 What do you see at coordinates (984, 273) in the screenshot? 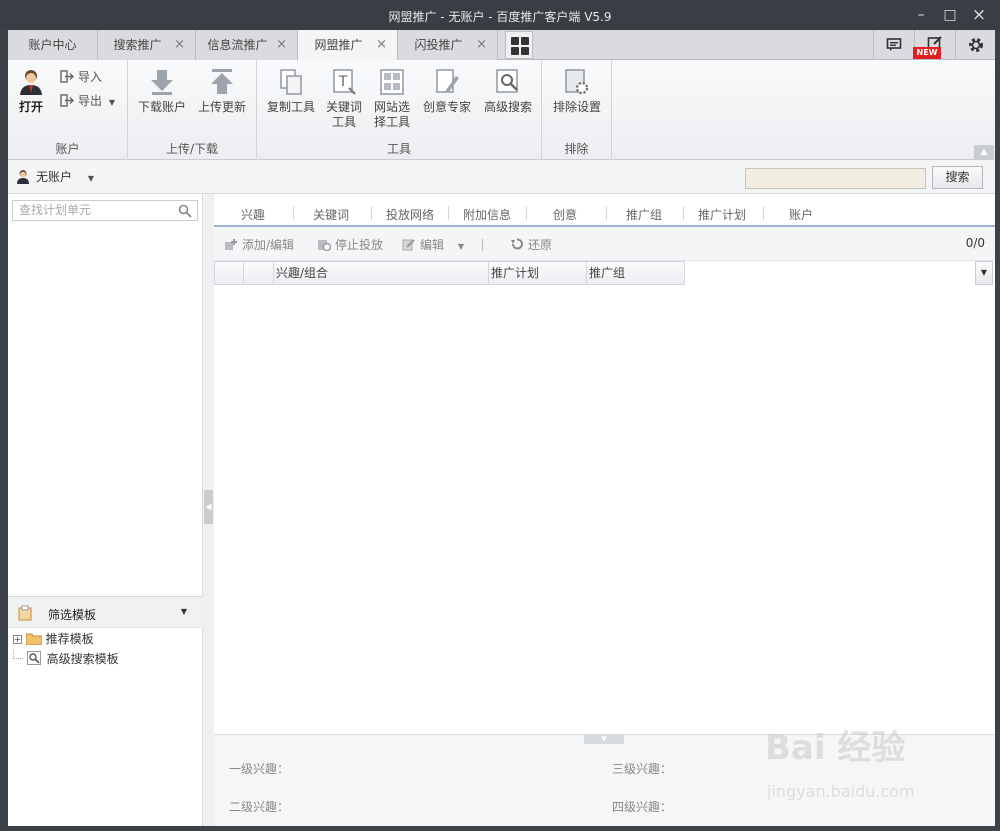
I see `column-chooser-icon: ▼` at bounding box center [984, 273].